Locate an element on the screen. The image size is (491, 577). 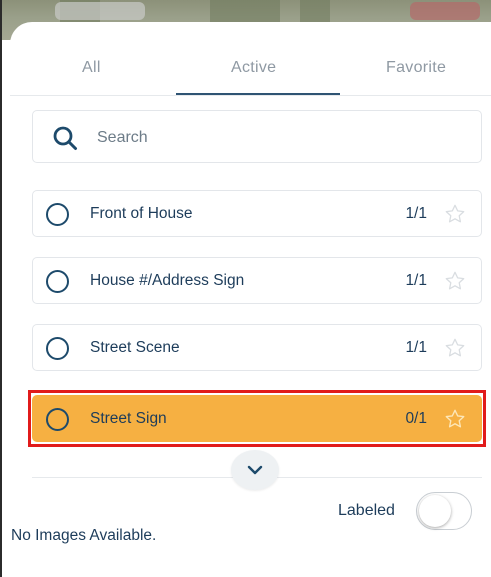
no-images-message: No Images Available. is located at coordinates (84, 535).